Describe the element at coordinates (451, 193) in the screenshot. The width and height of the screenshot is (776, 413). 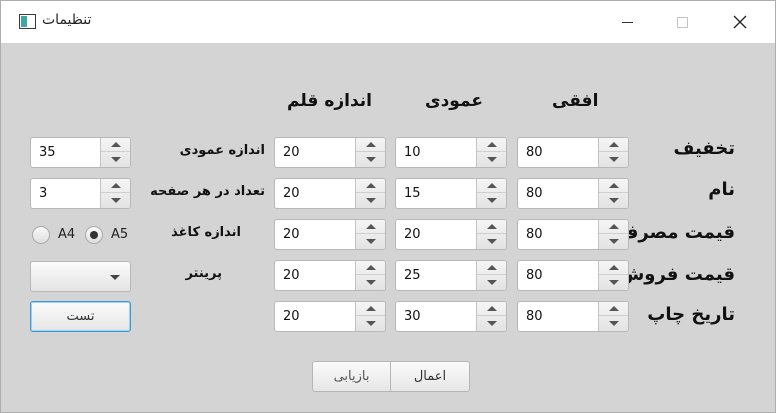
I see `spinner-name-vertical: 15` at that location.